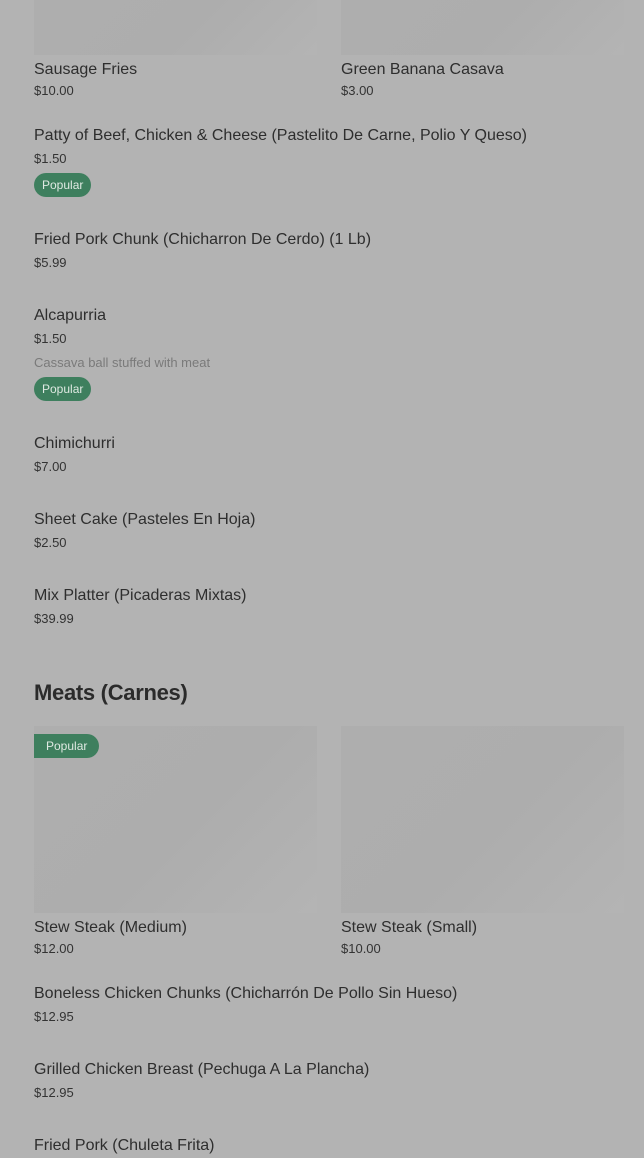 This screenshot has width=644, height=1158. I want to click on menu-card-stew-steak-medium: Popular Stew Steak (Medium) $12.00, so click(175, 841).